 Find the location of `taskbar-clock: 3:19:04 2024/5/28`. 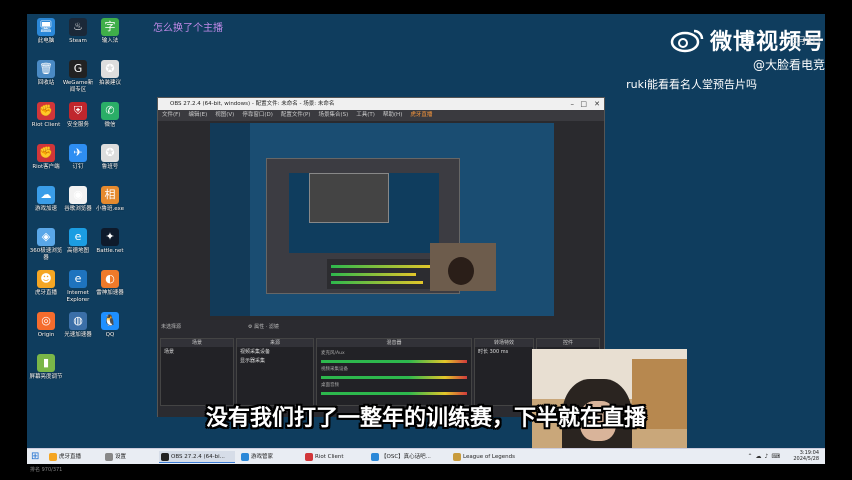

taskbar-clock: 3:19:04 2024/5/28 is located at coordinates (806, 456).